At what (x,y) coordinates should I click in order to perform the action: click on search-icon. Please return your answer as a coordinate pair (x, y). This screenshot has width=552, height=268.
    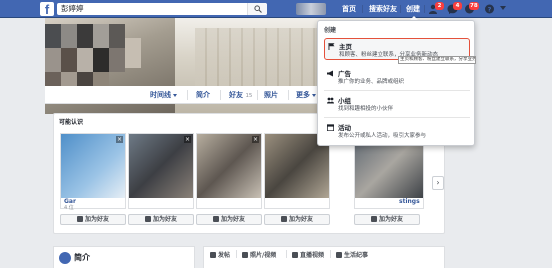
    Looking at the image, I should click on (258, 9).